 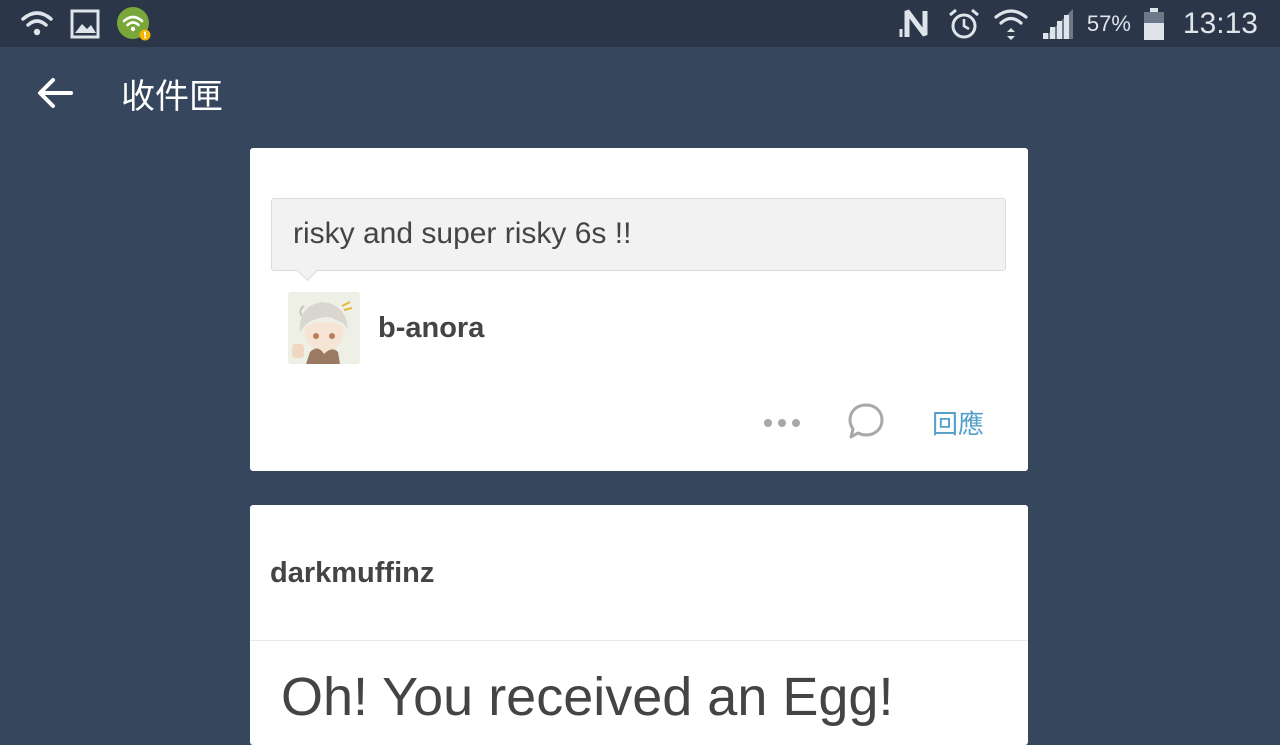 What do you see at coordinates (324, 328) in the screenshot?
I see `avatar` at bounding box center [324, 328].